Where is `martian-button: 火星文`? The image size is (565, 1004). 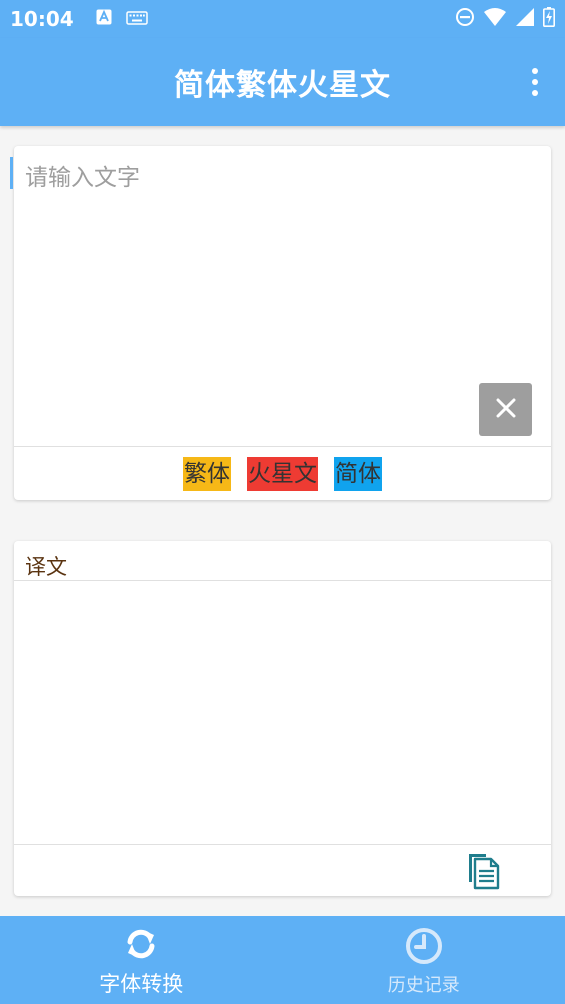 martian-button: 火星文 is located at coordinates (282, 473).